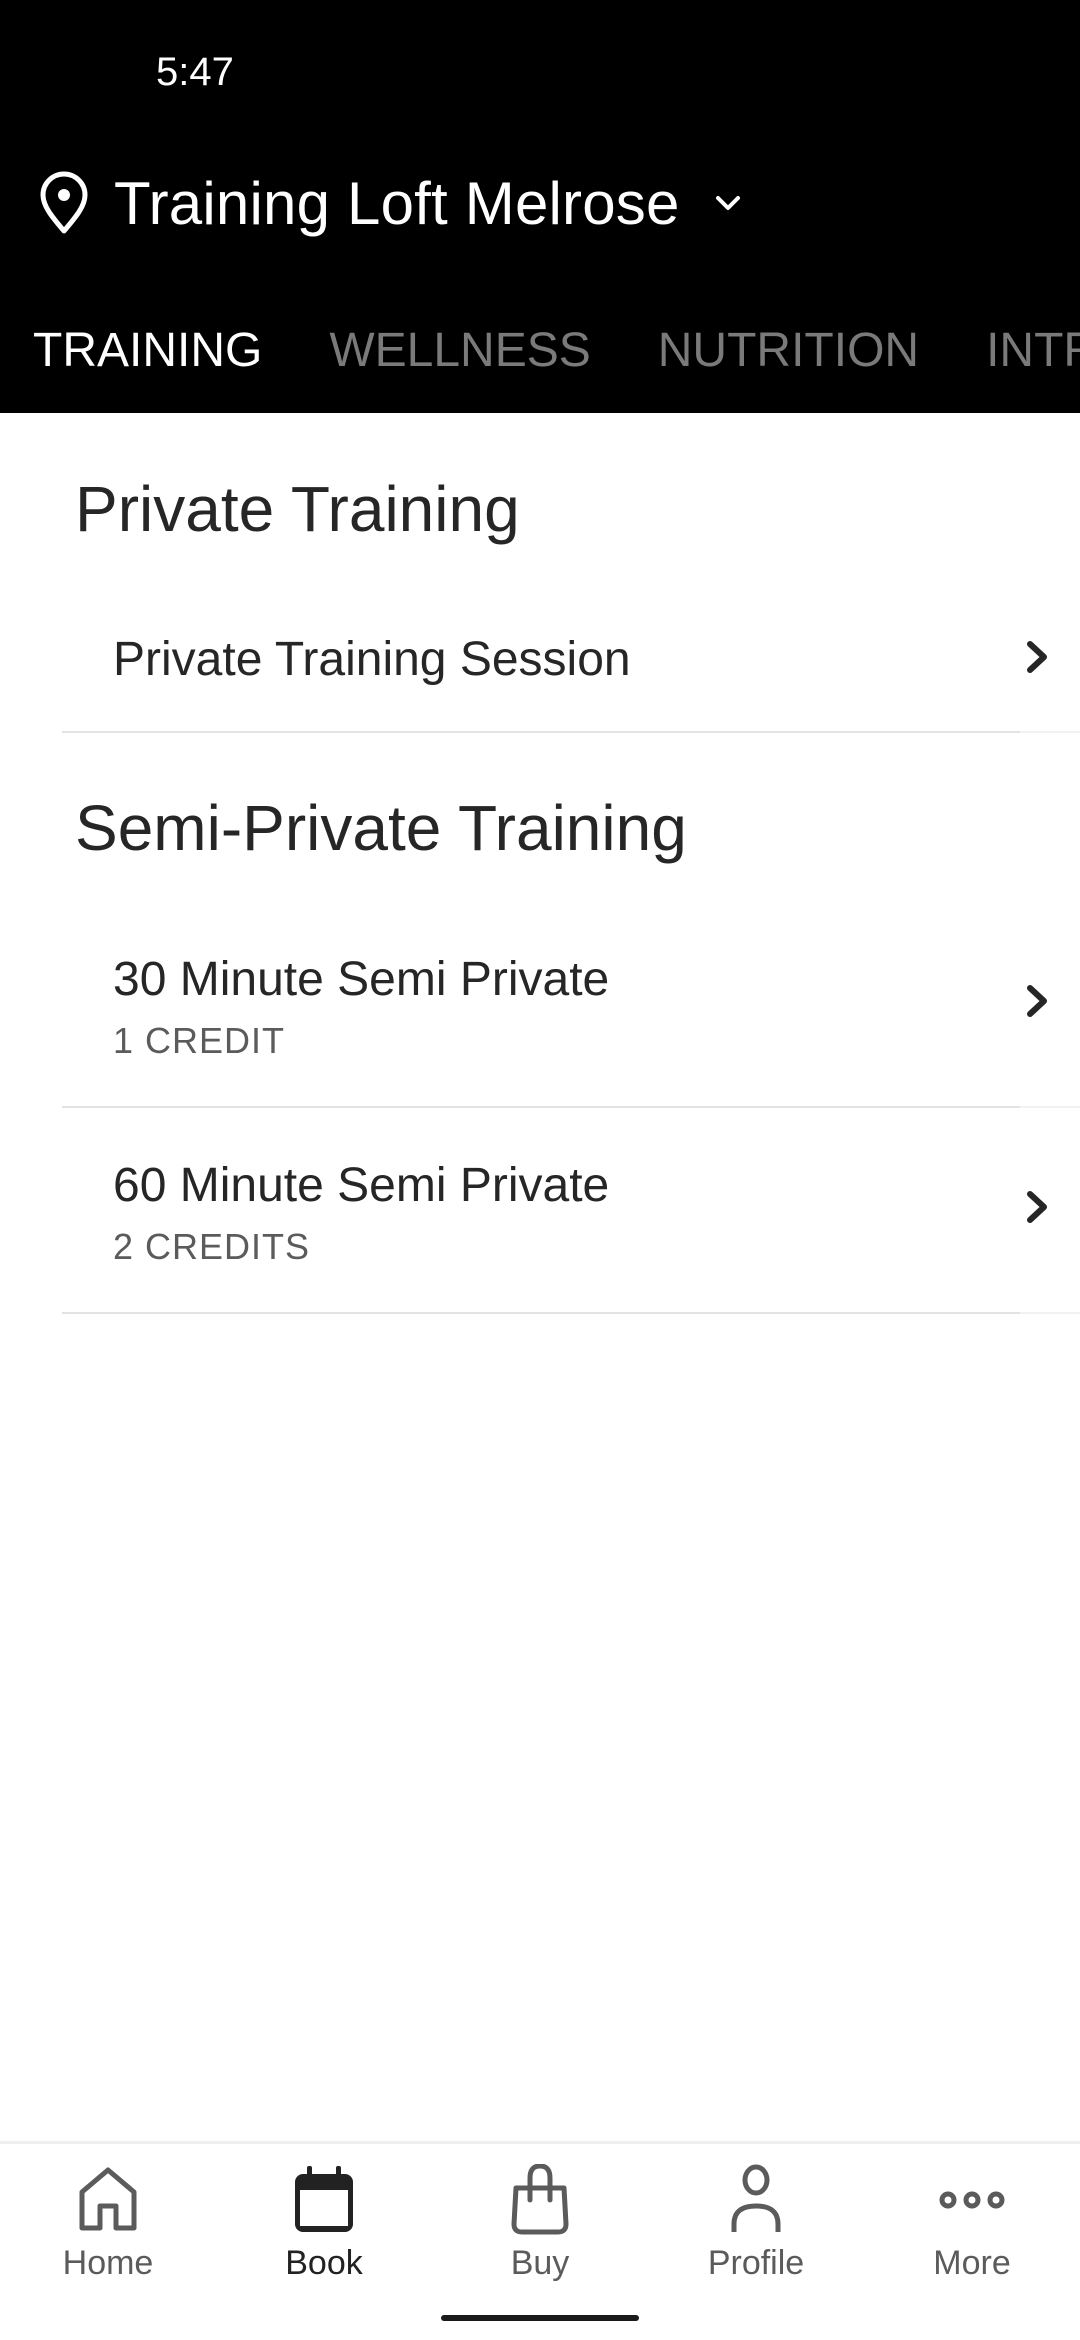 The image size is (1080, 2340). What do you see at coordinates (540, 2263) in the screenshot?
I see `nav-label-buy: Buy` at bounding box center [540, 2263].